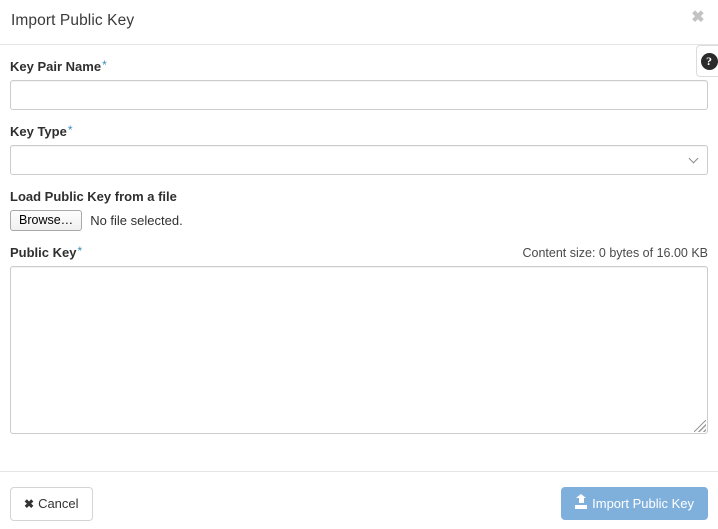 This screenshot has height=529, width=718. What do you see at coordinates (359, 95) in the screenshot?
I see `key-pair-name-input` at bounding box center [359, 95].